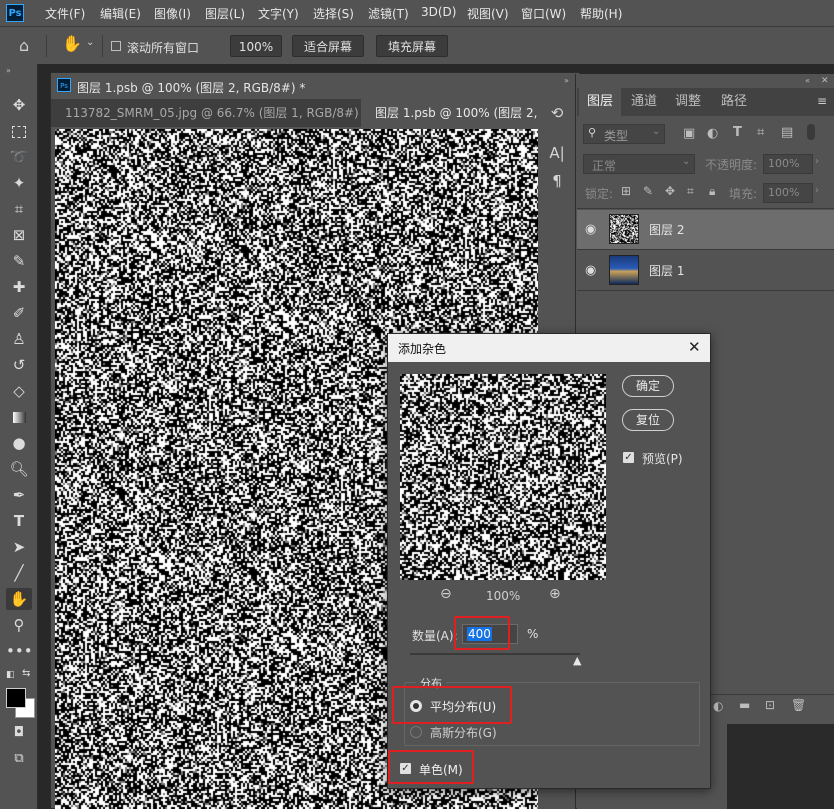 The image size is (834, 809). What do you see at coordinates (10, 675) in the screenshot?
I see `default-colors-icon: ◧` at bounding box center [10, 675].